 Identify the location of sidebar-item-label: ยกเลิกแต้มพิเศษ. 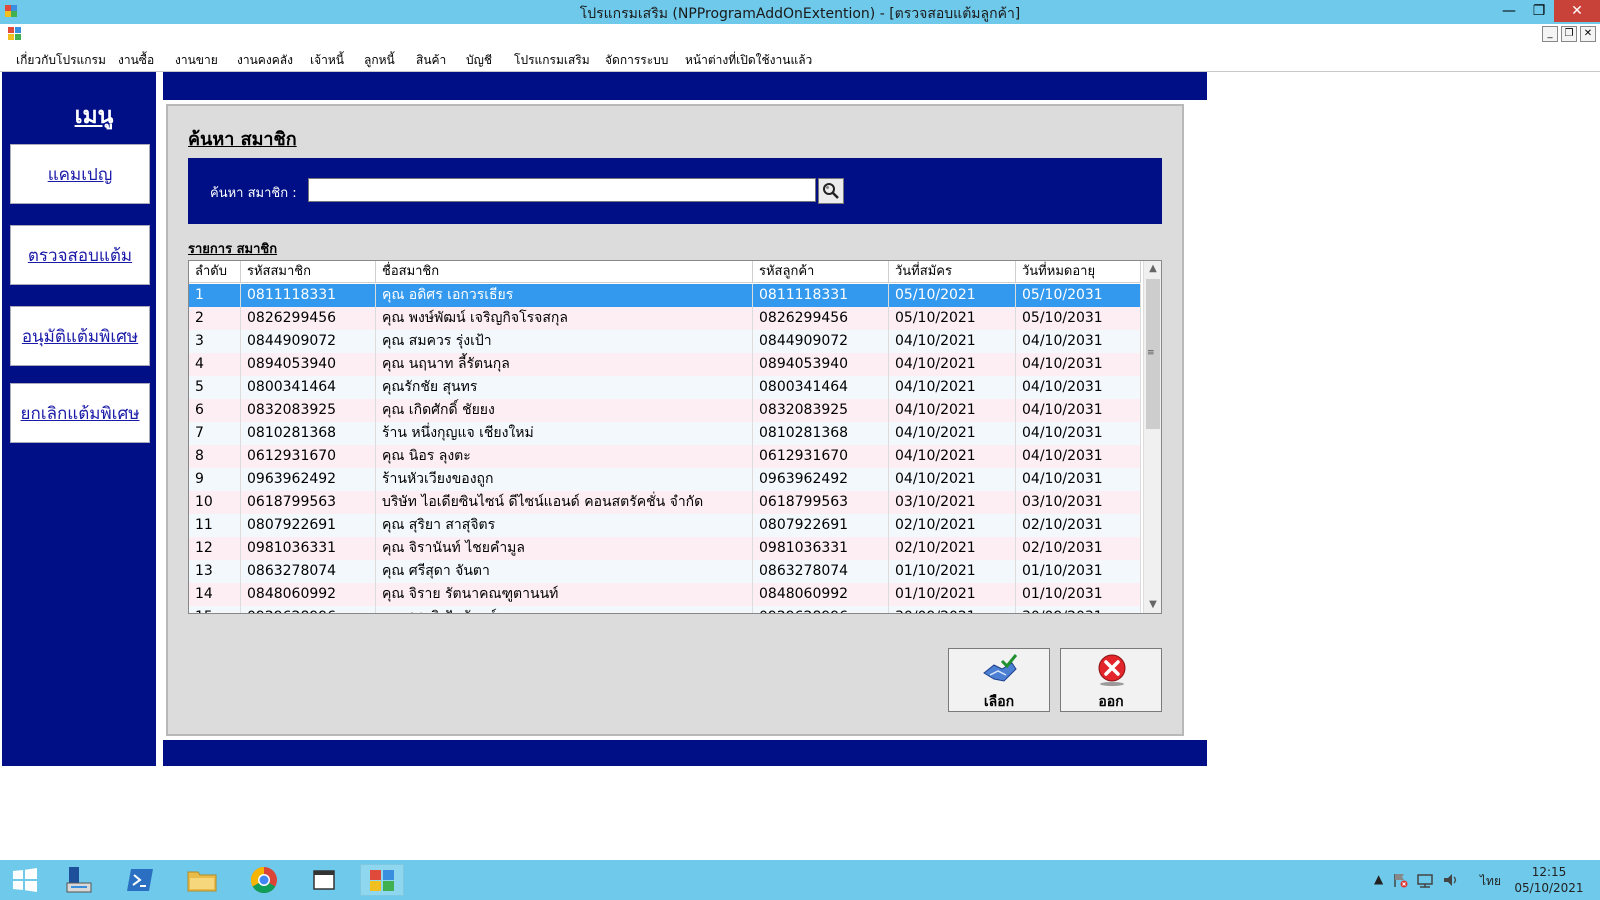
(80, 413).